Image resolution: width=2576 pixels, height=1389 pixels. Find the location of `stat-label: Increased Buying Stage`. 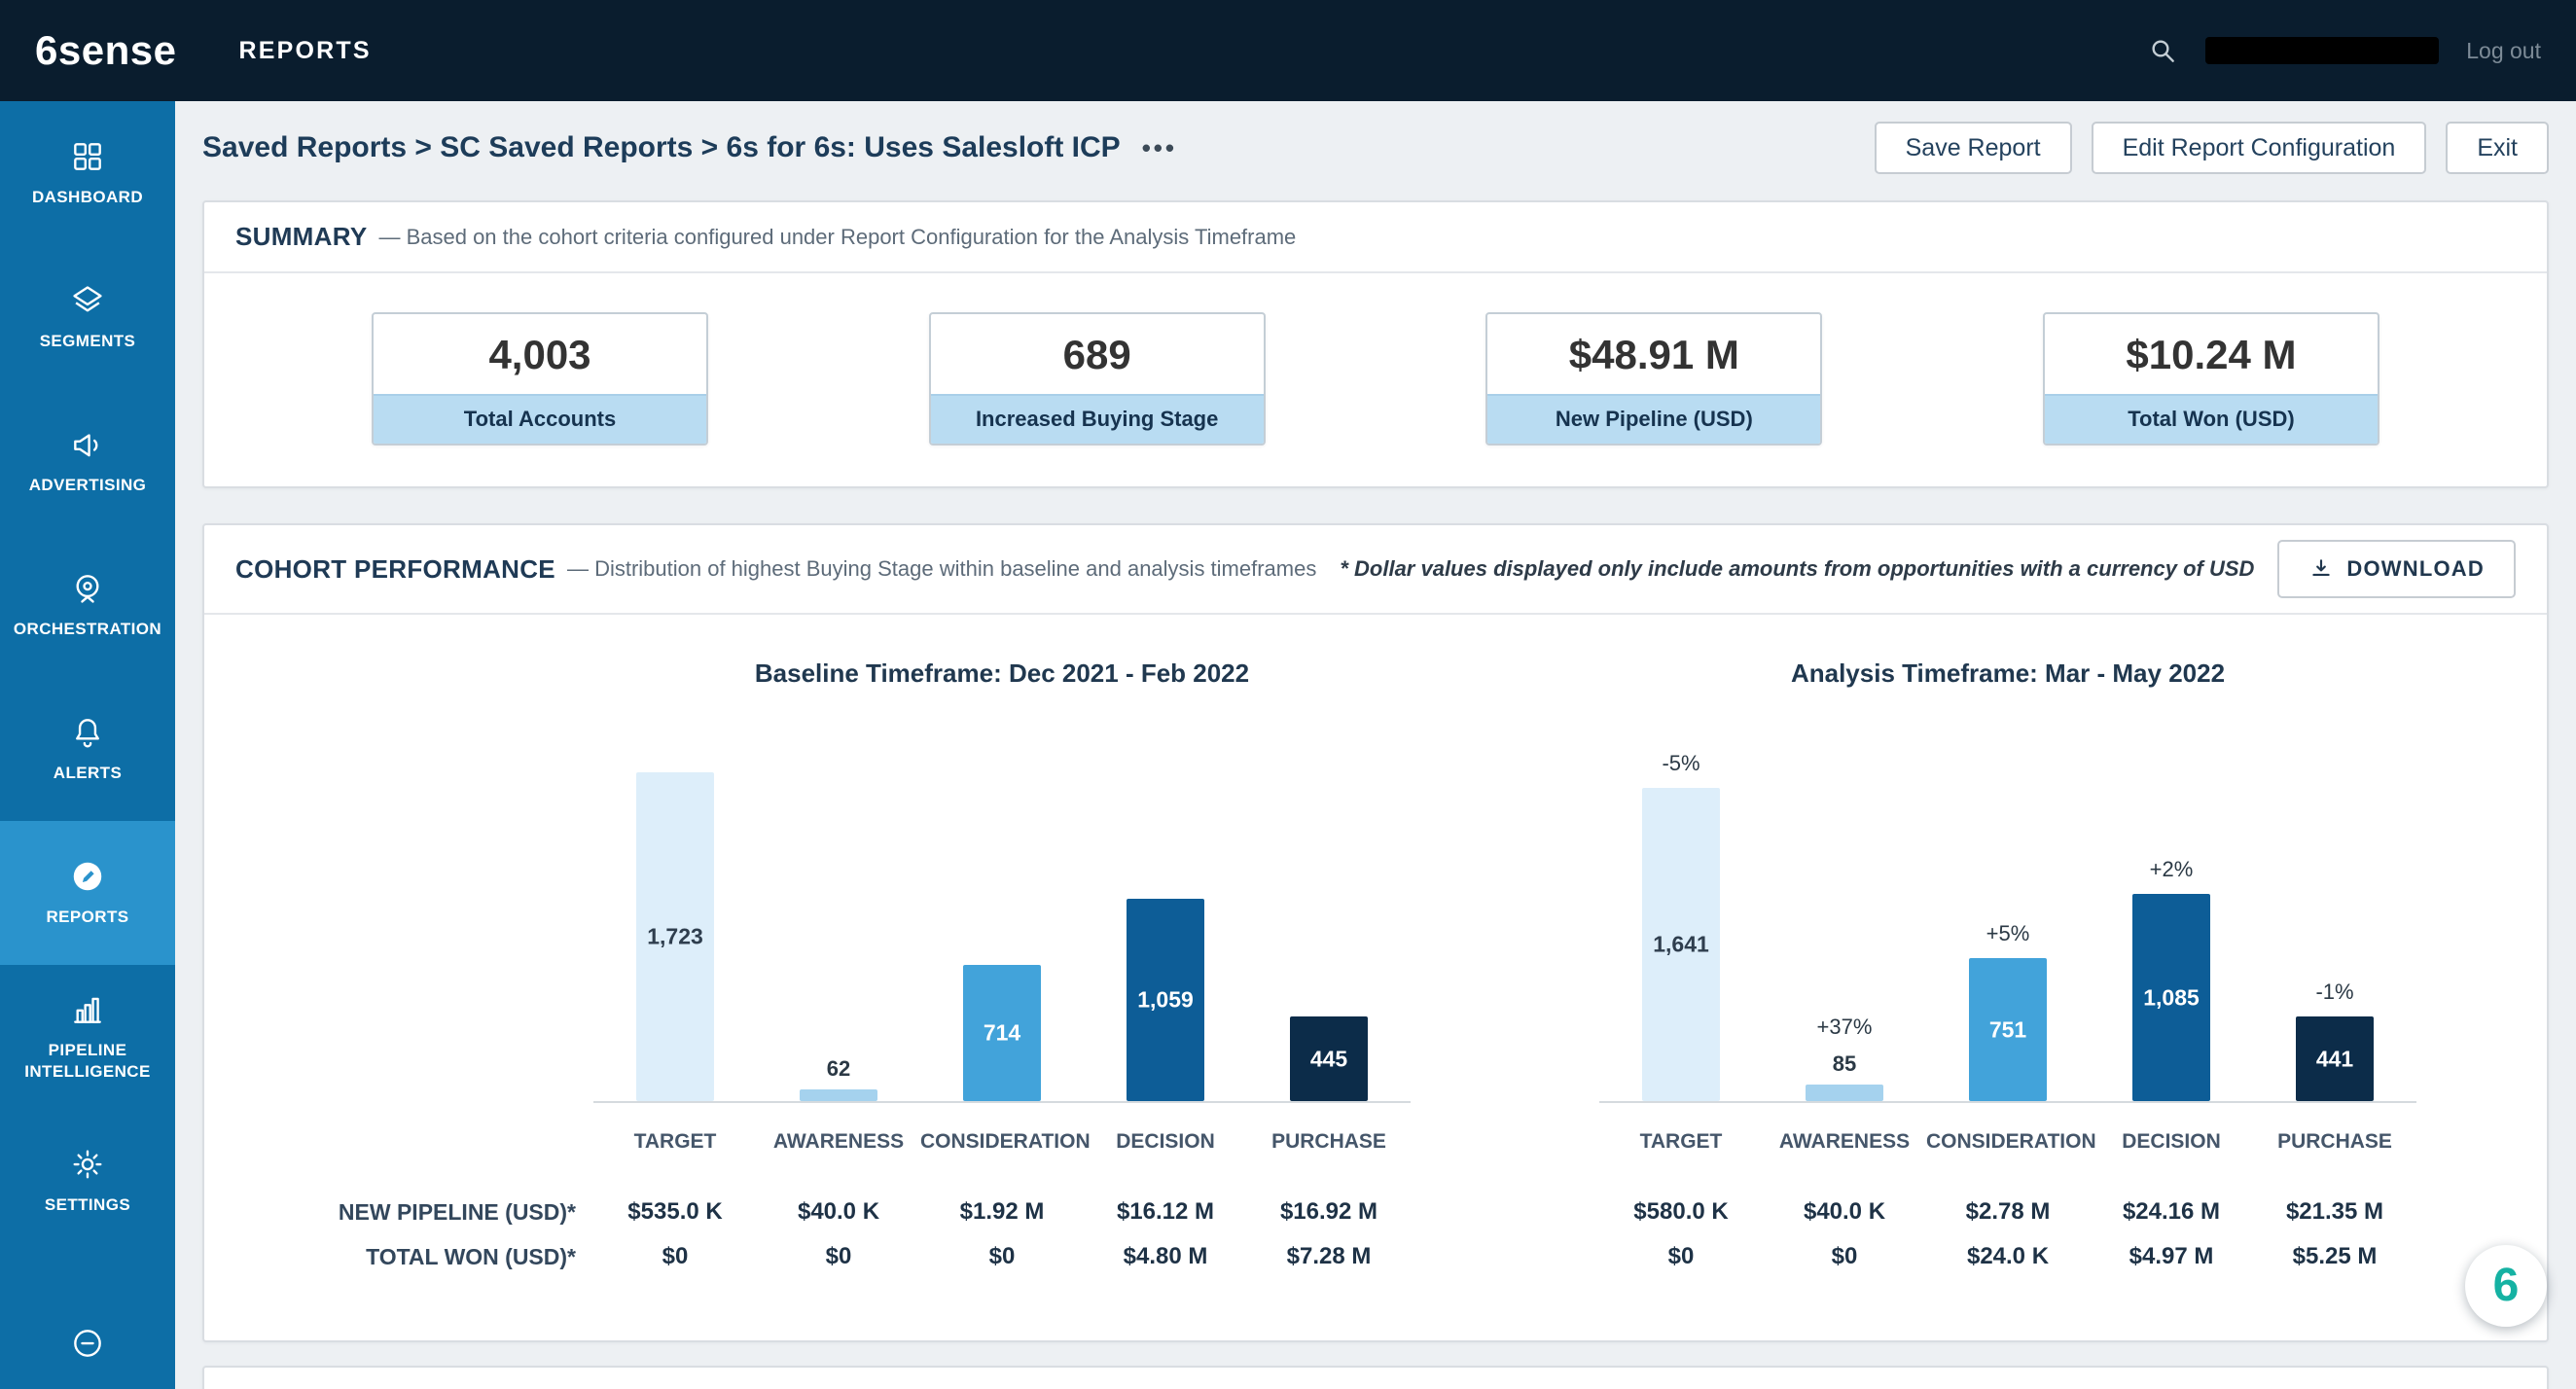

stat-label: Increased Buying Stage is located at coordinates (1097, 419).